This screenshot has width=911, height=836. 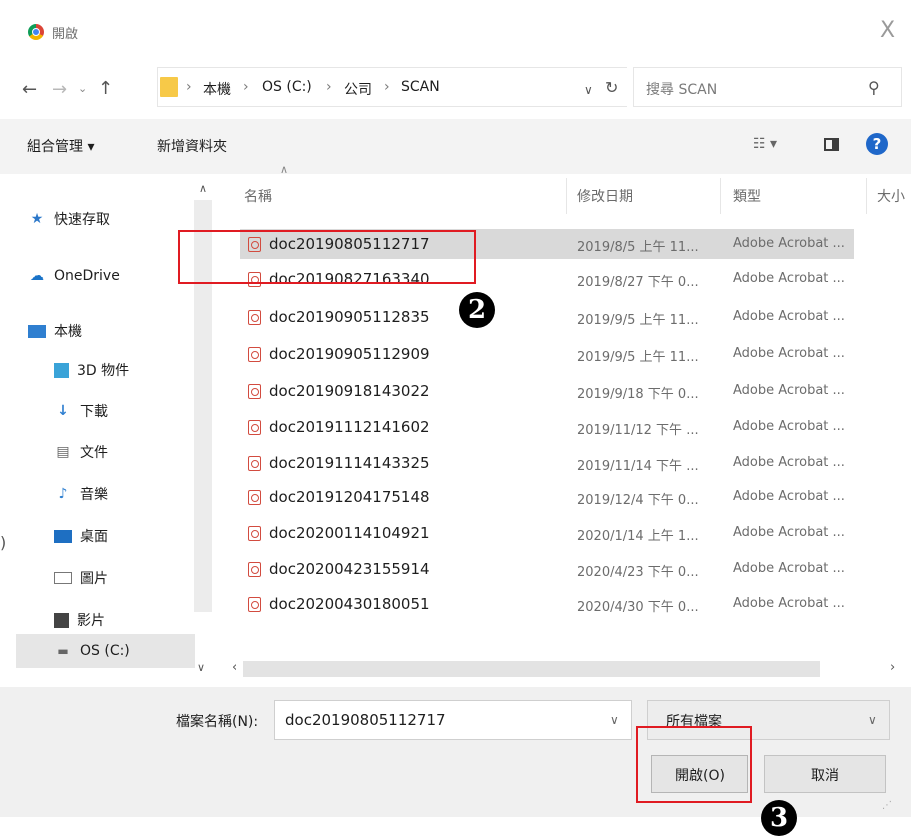 I want to click on filename-label: 檔案名稱(N):, so click(x=217, y=722).